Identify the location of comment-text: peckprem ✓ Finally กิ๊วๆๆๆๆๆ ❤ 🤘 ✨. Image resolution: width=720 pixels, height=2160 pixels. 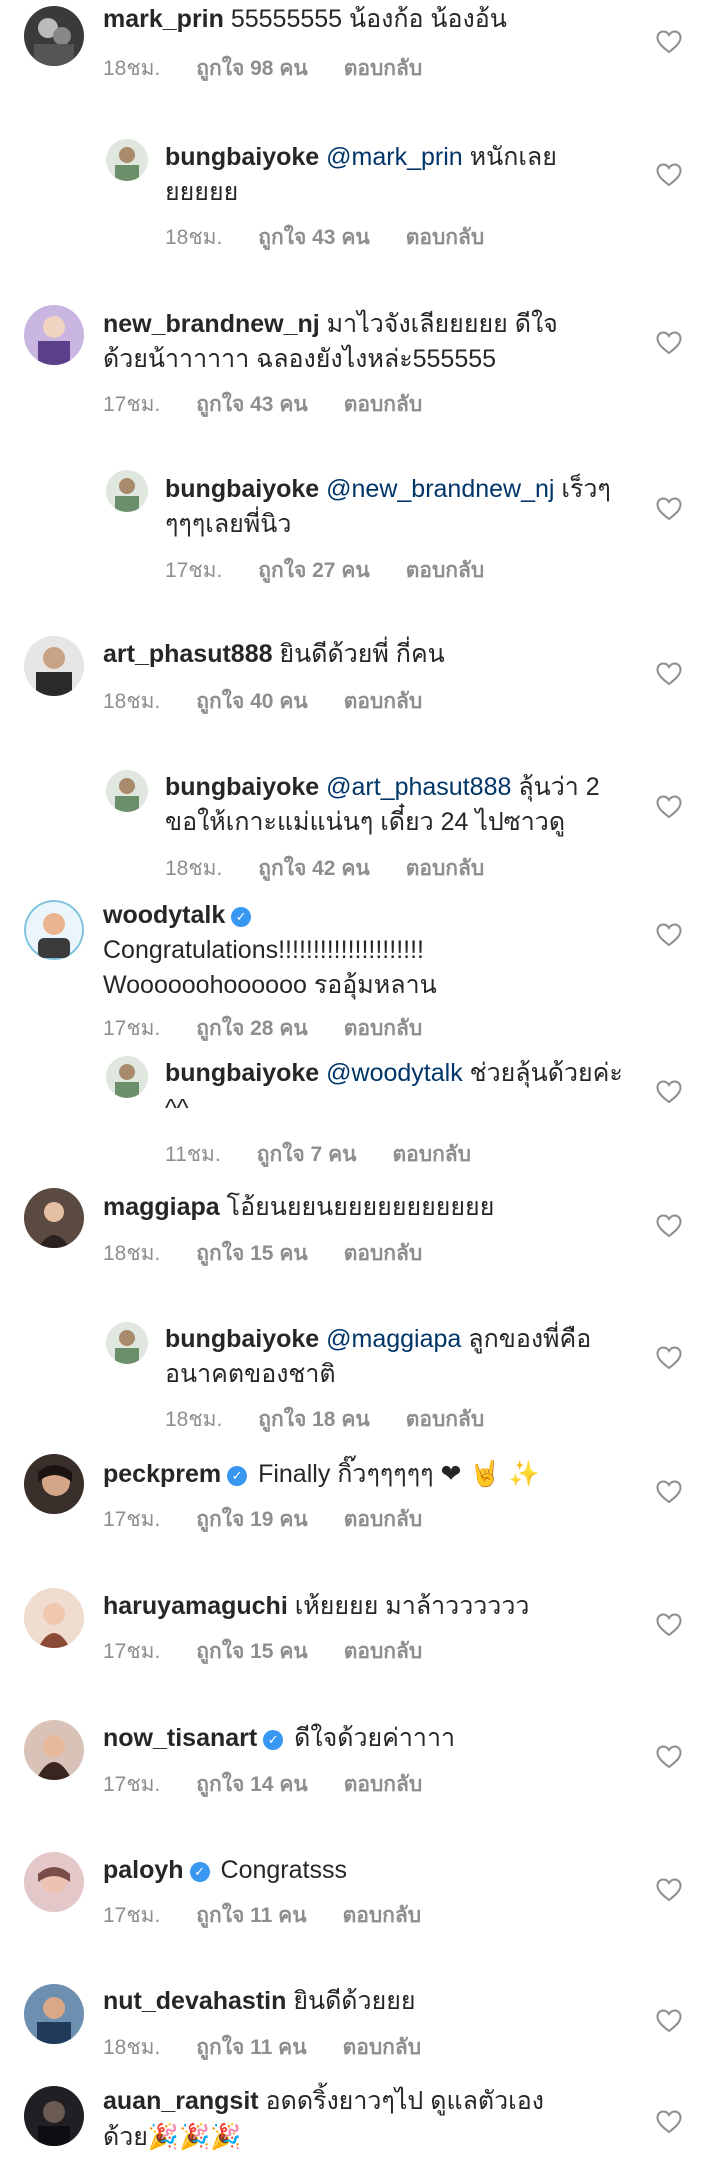
(338, 1474).